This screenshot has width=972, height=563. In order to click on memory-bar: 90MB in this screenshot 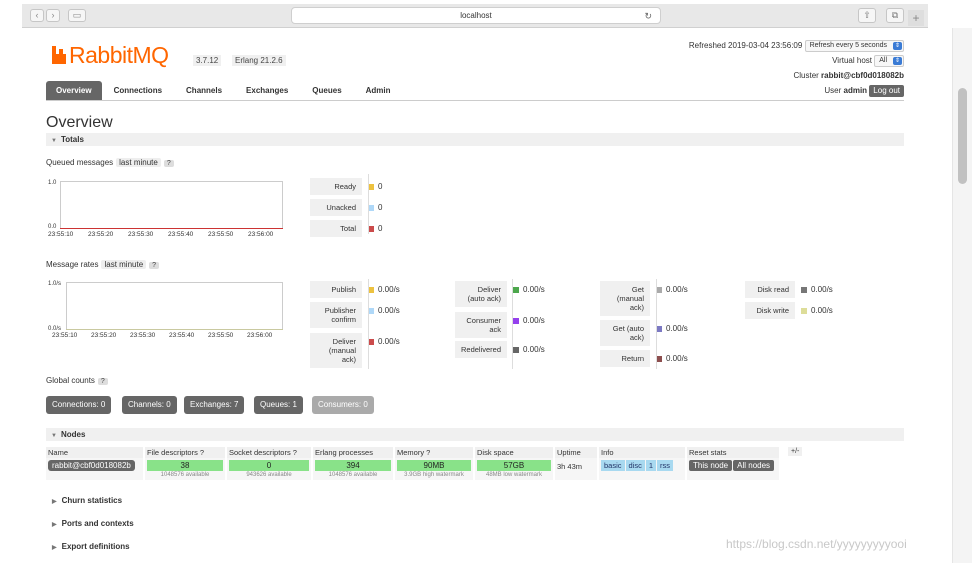, I will do `click(434, 465)`.